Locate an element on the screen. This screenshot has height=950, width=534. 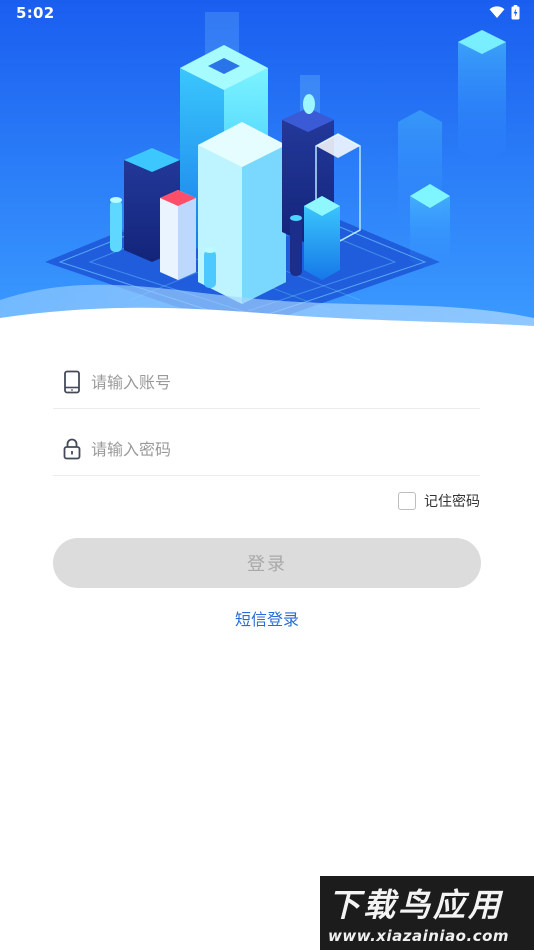
password-field is located at coordinates (266, 449).